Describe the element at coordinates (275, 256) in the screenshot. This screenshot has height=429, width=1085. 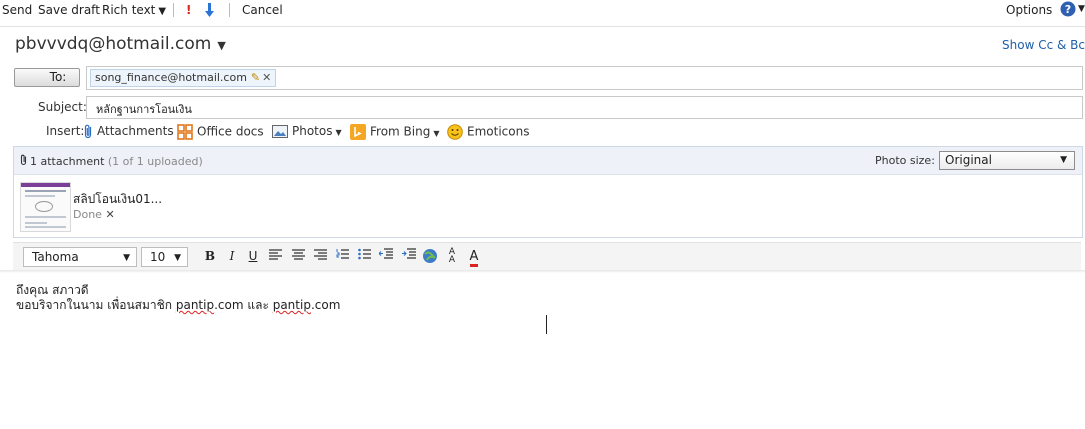
I see `align-left-icon` at that location.